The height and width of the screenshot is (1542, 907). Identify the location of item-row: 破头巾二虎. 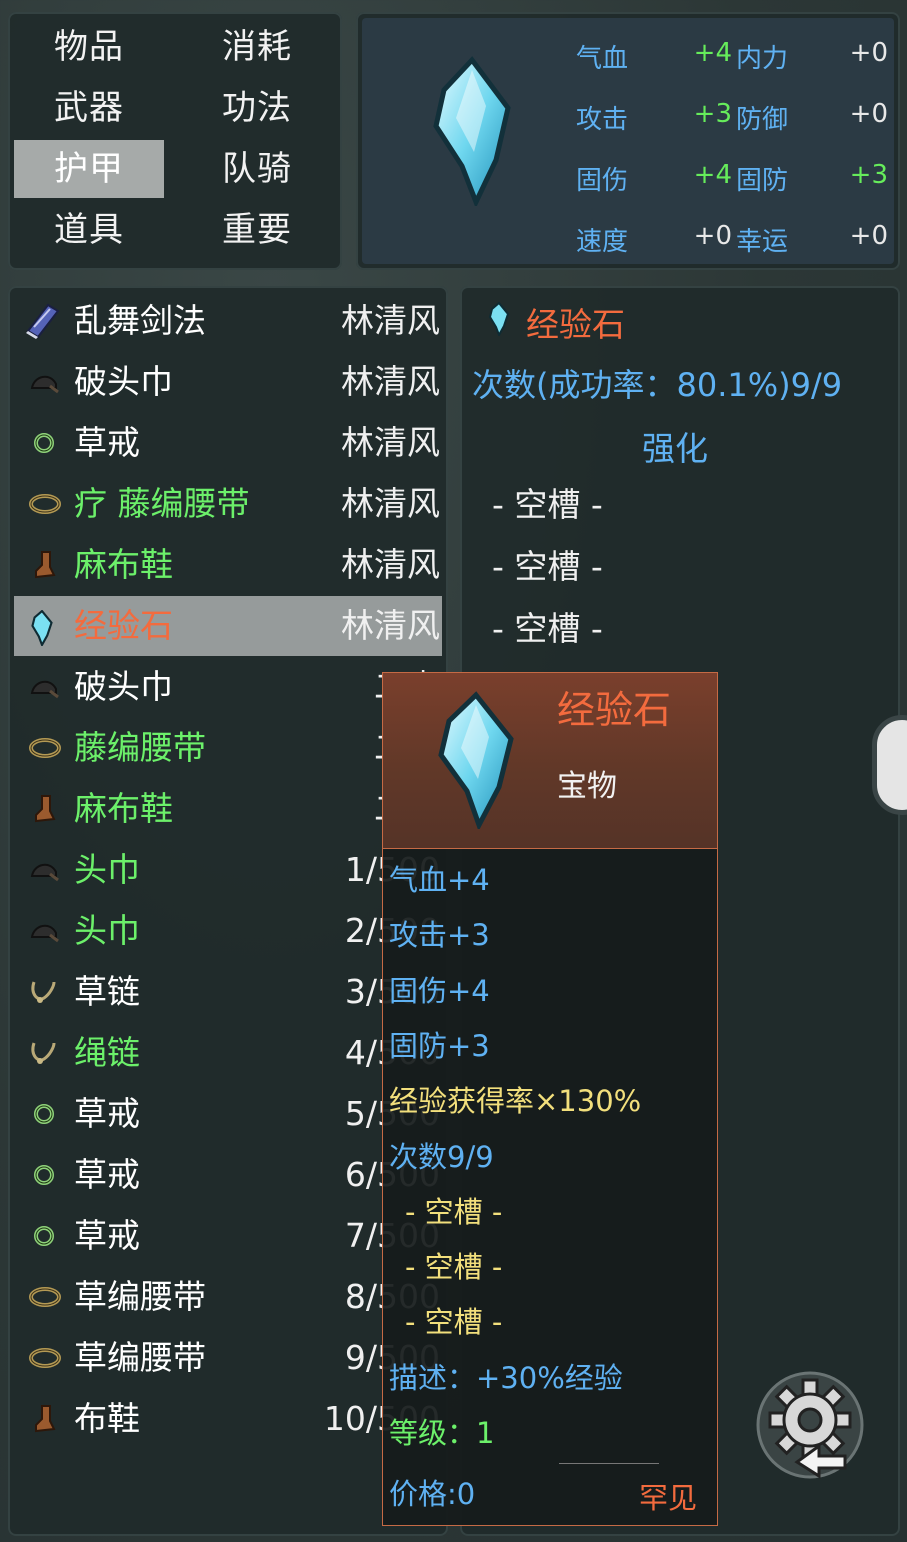
(228, 687).